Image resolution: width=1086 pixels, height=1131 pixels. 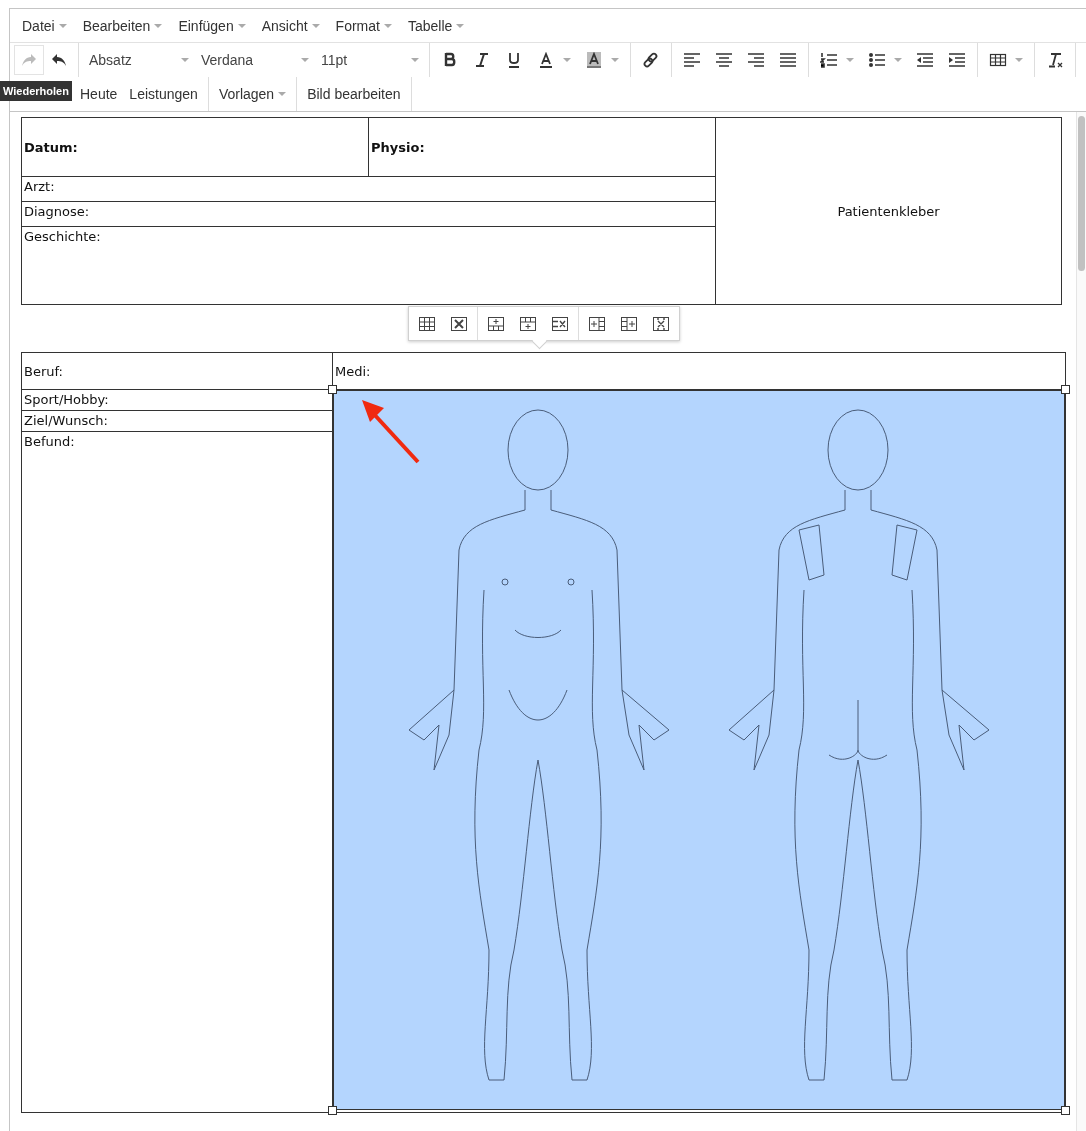 I want to click on menu-item: Datei, so click(x=44, y=25).